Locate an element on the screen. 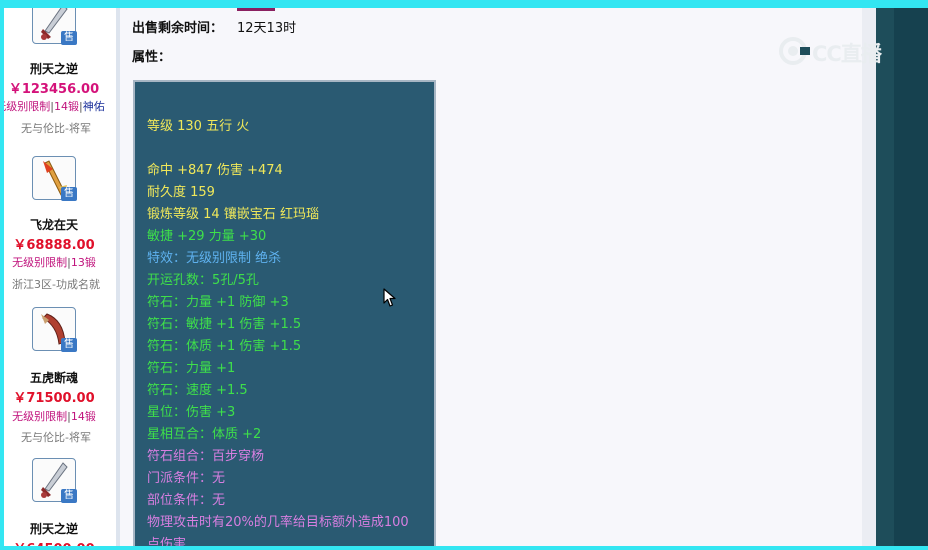 The image size is (928, 550). mouse-cursor-icon is located at coordinates (389, 297).